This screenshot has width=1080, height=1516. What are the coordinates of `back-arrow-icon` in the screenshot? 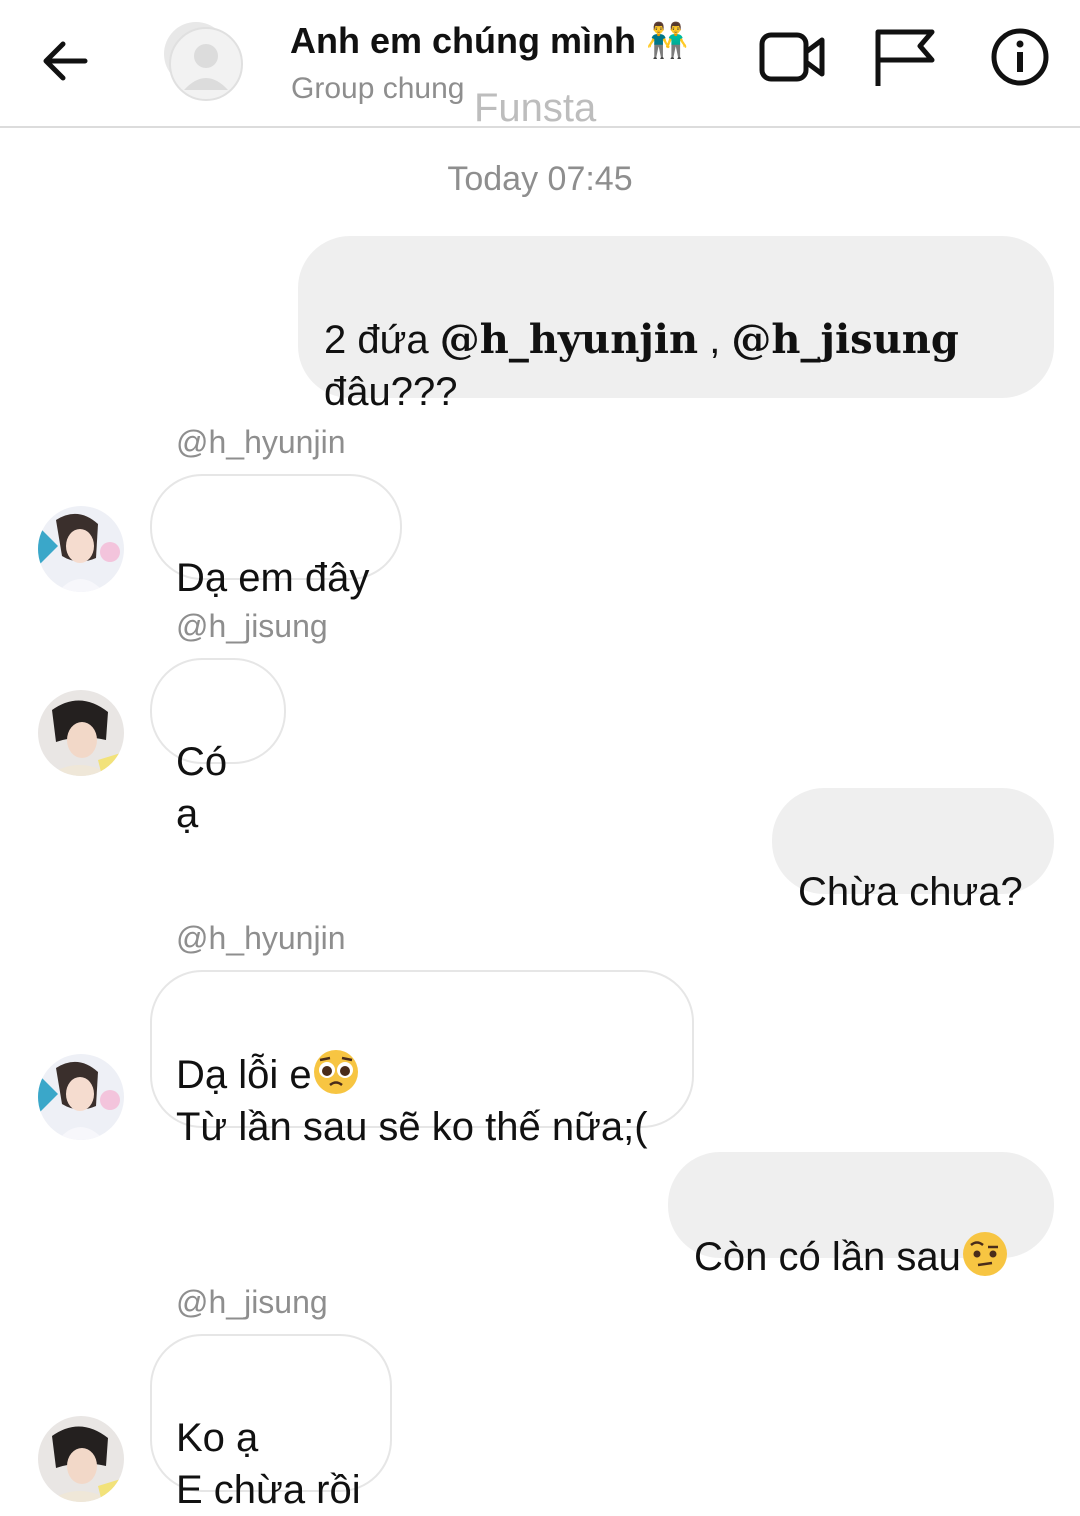 It's located at (65, 61).